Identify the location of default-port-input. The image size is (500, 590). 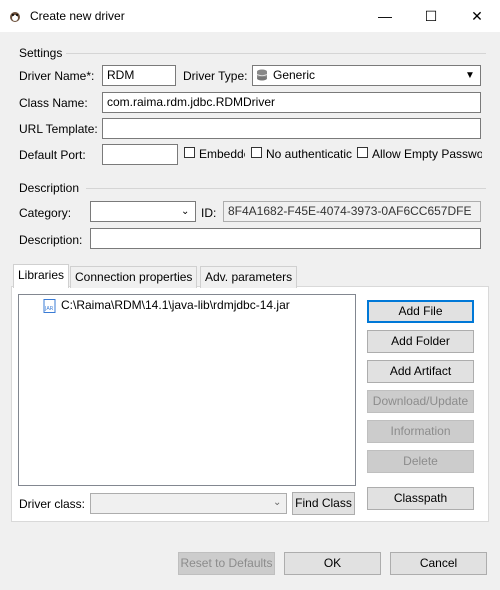
(140, 154).